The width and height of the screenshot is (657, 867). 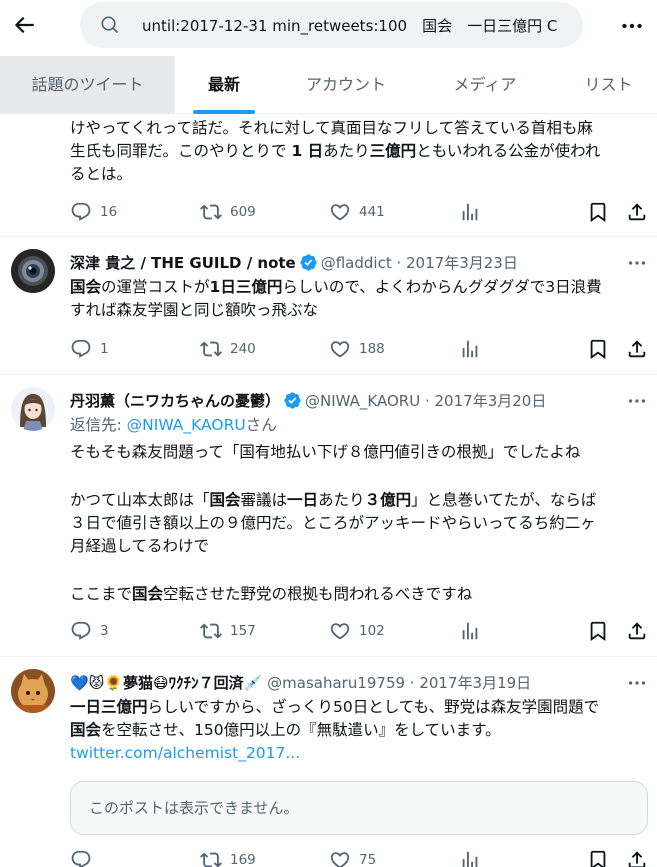 I want to click on search-tabs: 話題のツイート 最新 アカウント メディア リスト, so click(x=328, y=85).